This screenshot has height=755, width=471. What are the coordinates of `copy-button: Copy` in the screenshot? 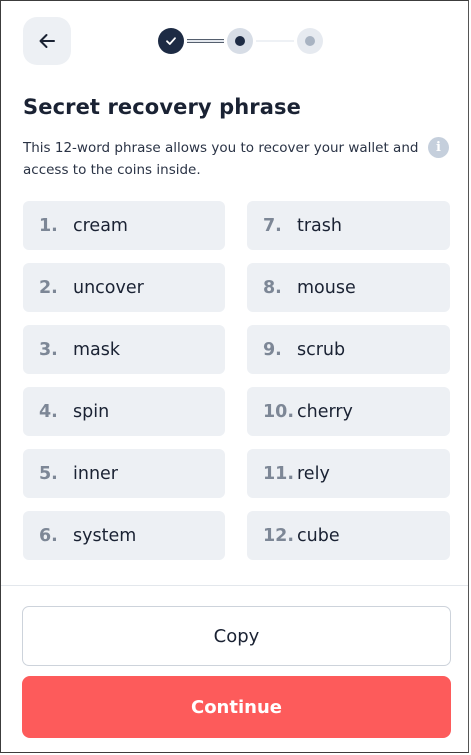 It's located at (236, 636).